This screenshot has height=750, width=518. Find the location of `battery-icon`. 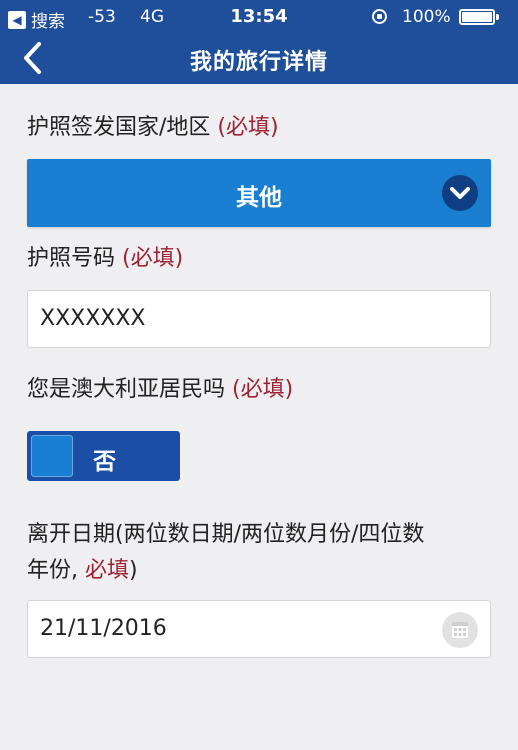

battery-icon is located at coordinates (479, 17).